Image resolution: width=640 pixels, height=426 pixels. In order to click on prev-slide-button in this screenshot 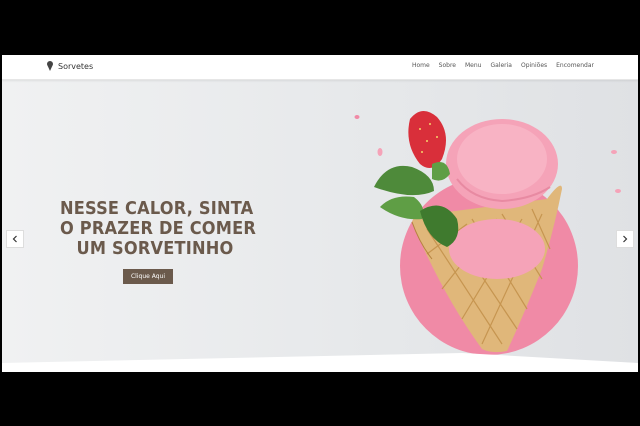, I will do `click(15, 239)`.